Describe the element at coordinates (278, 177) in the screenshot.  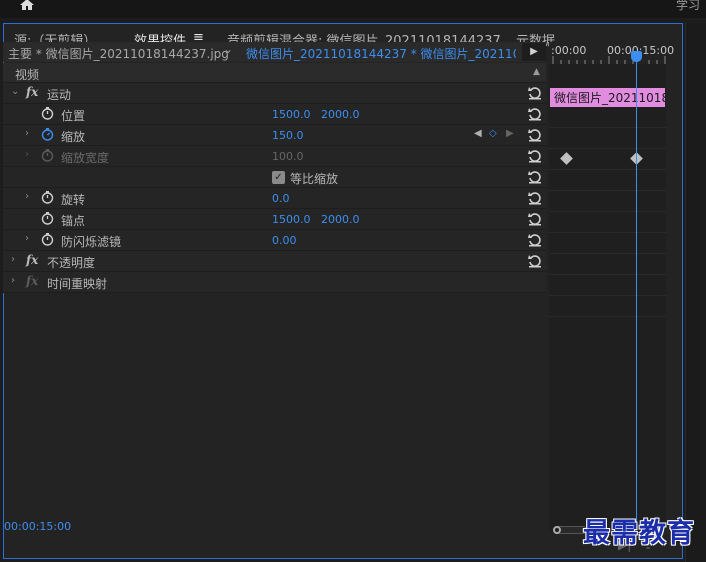
I see `uniform-scale-checkbox: ✓` at that location.